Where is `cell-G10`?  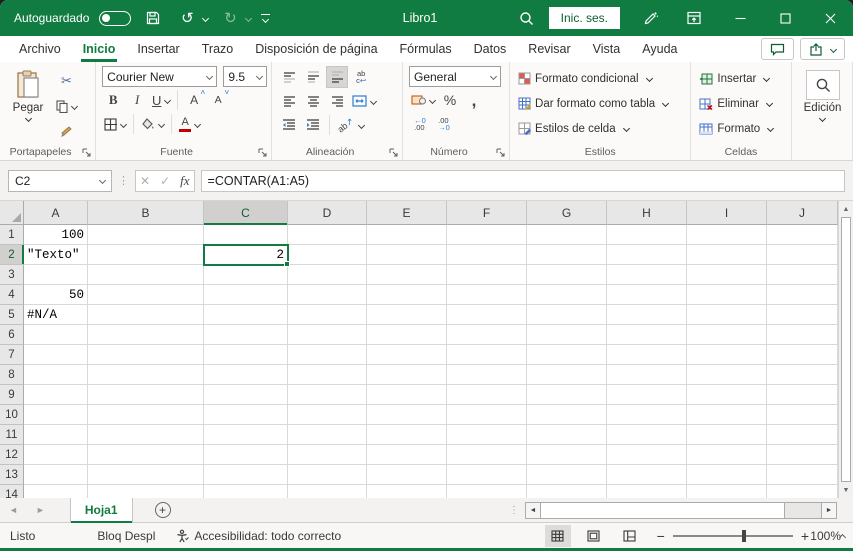
cell-G10 is located at coordinates (567, 415).